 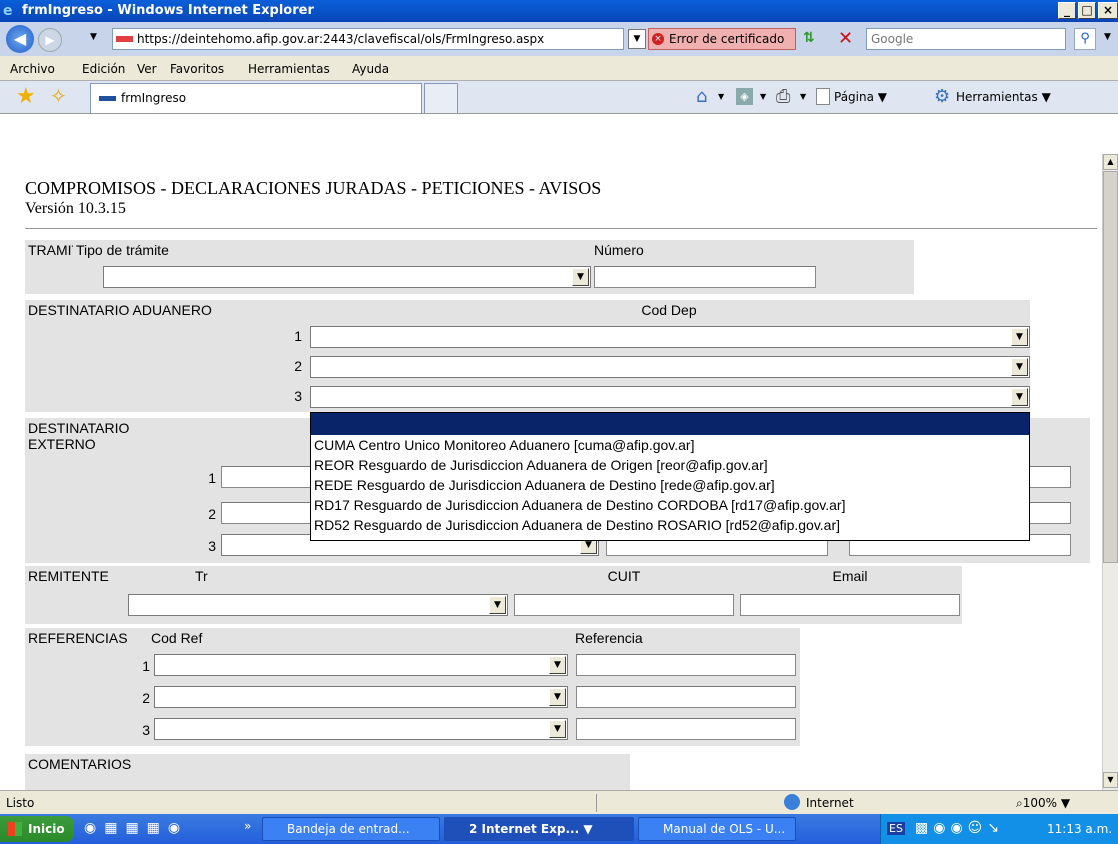 What do you see at coordinates (146, 666) in the screenshot?
I see `referencias-row-1: 1` at bounding box center [146, 666].